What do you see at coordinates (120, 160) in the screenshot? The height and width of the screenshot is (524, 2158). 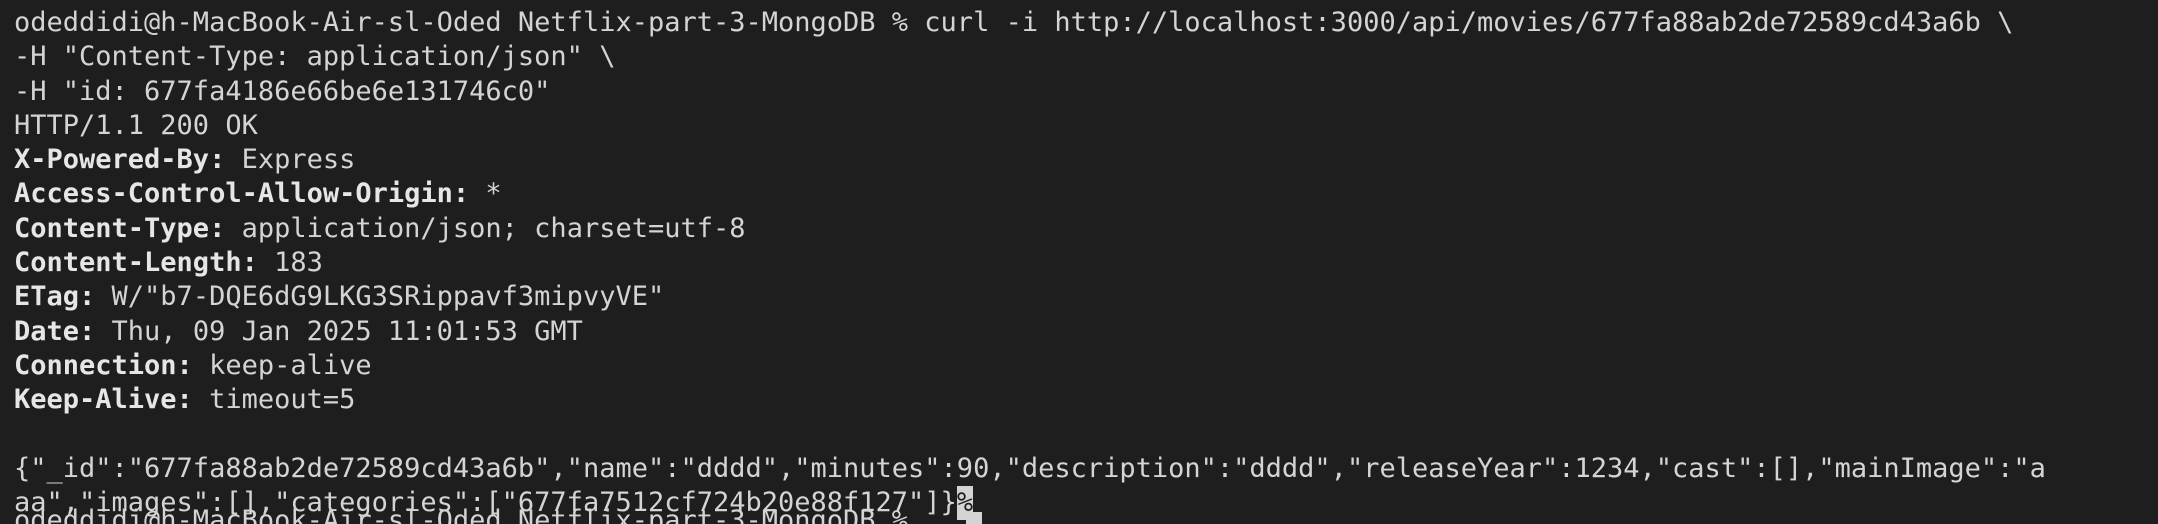 I see `header-key: X-Powered-By:` at bounding box center [120, 160].